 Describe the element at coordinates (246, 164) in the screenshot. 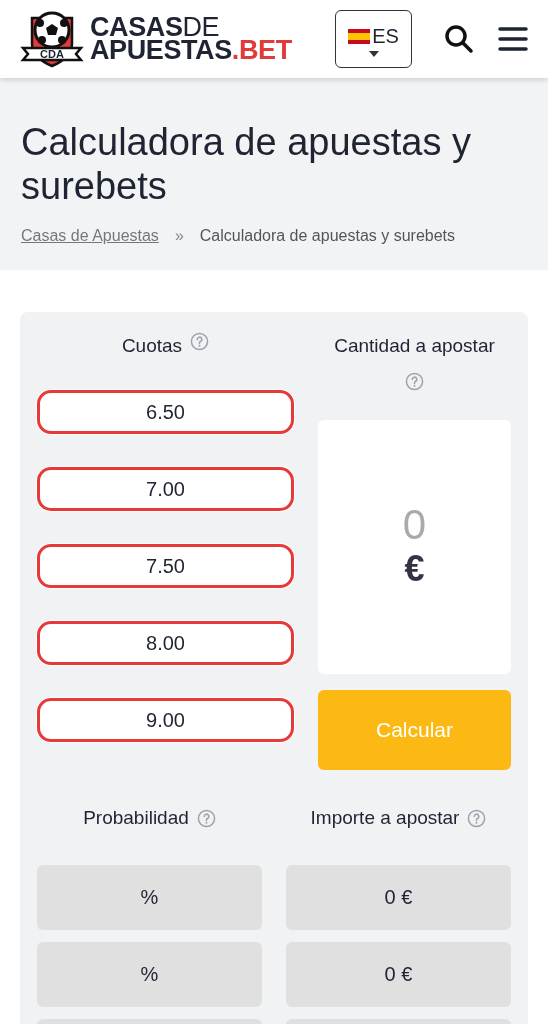

I see `page-title: Calculadora de apuestas y surebets` at that location.